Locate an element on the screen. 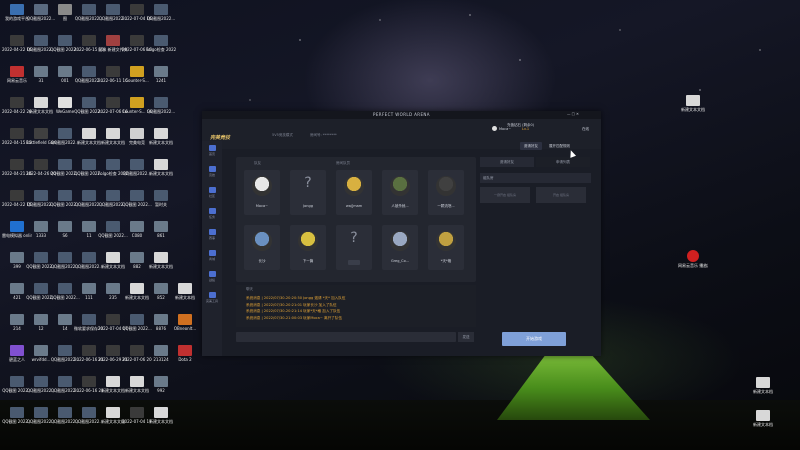 The height and width of the screenshot is (450, 800). player-slot: waj[mam is located at coordinates (354, 192).